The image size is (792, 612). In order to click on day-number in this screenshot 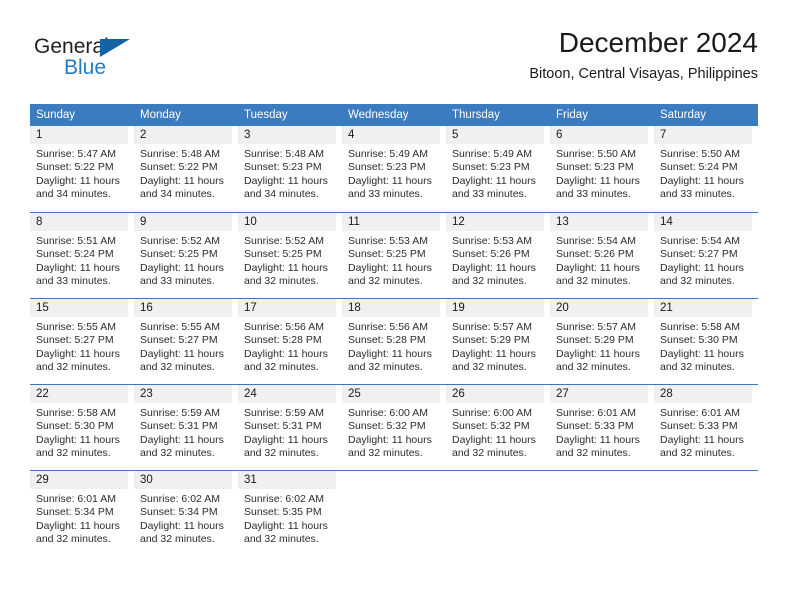, I will do `click(495, 480)`.